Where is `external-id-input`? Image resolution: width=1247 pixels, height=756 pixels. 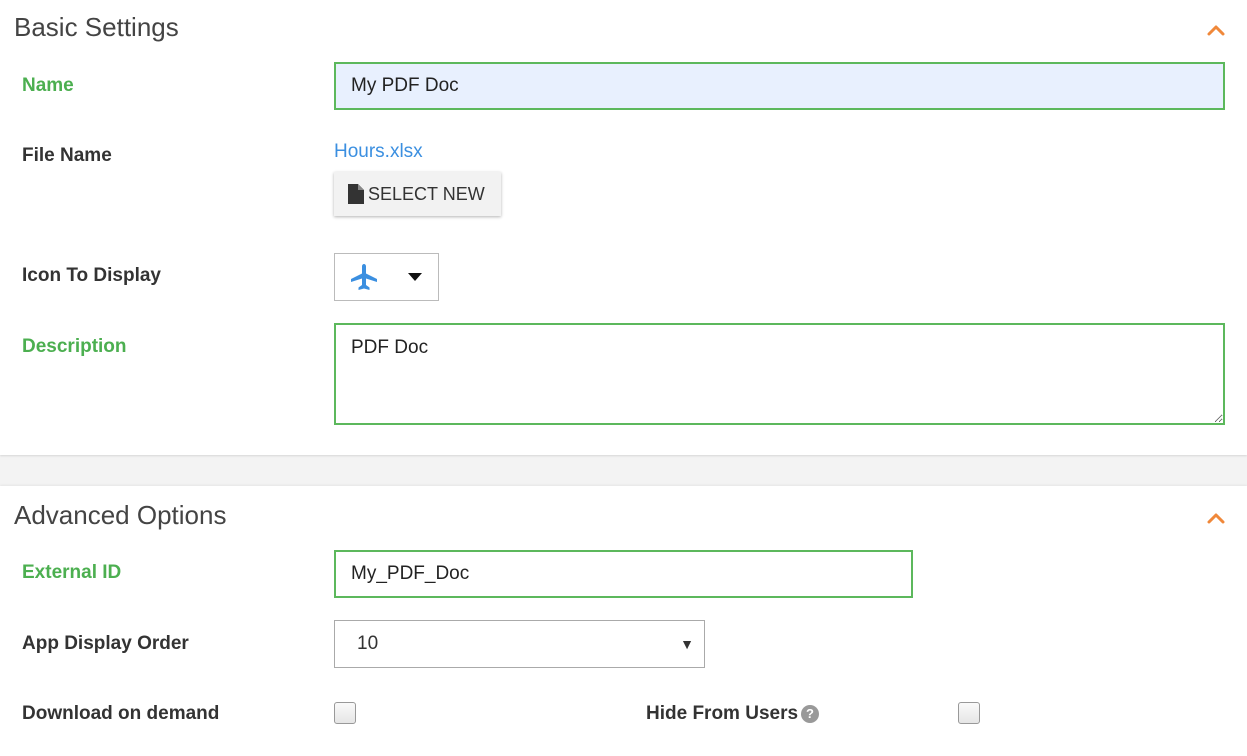 external-id-input is located at coordinates (623, 574).